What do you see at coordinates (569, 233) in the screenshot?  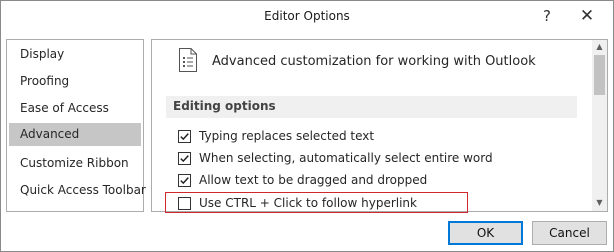 I see `cancel-button: Cancel` at bounding box center [569, 233].